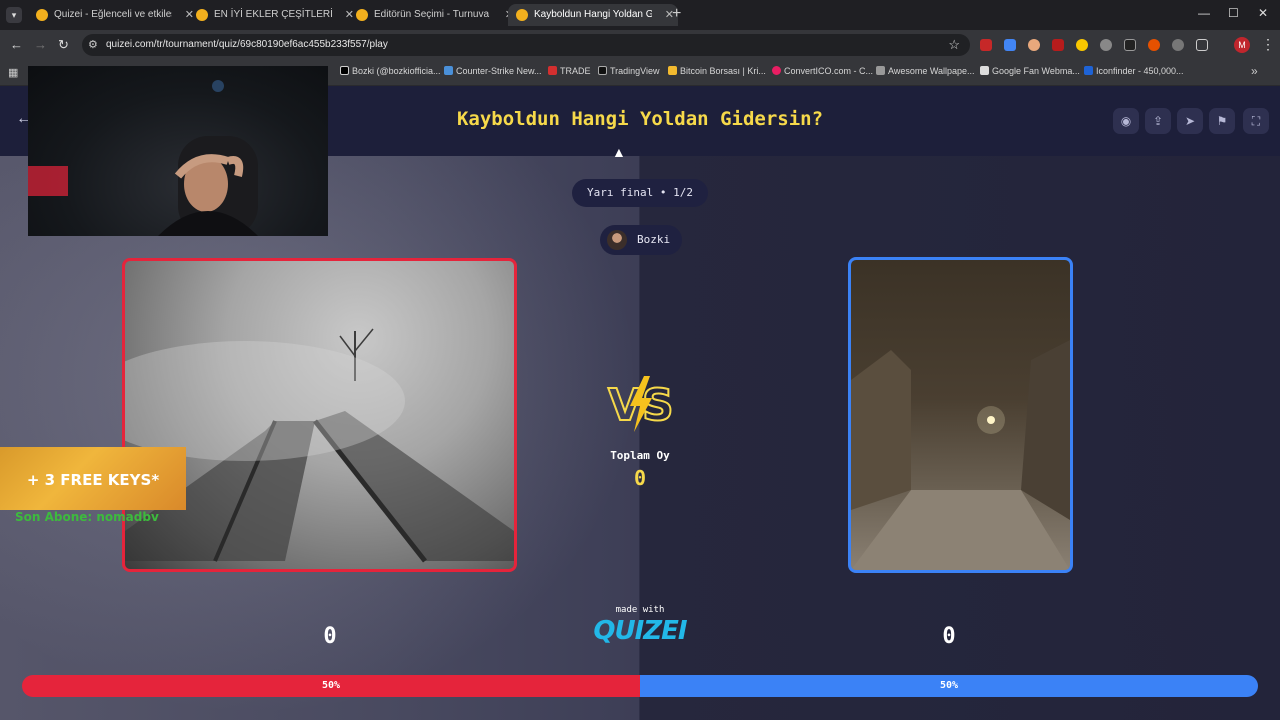 The image size is (1280, 720). What do you see at coordinates (617, 240) in the screenshot?
I see `creator-avatar` at bounding box center [617, 240].